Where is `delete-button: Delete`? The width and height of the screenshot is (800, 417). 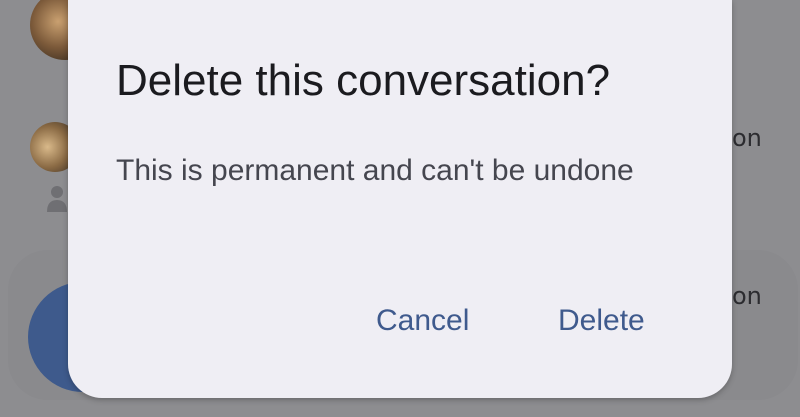 delete-button: Delete is located at coordinates (601, 321).